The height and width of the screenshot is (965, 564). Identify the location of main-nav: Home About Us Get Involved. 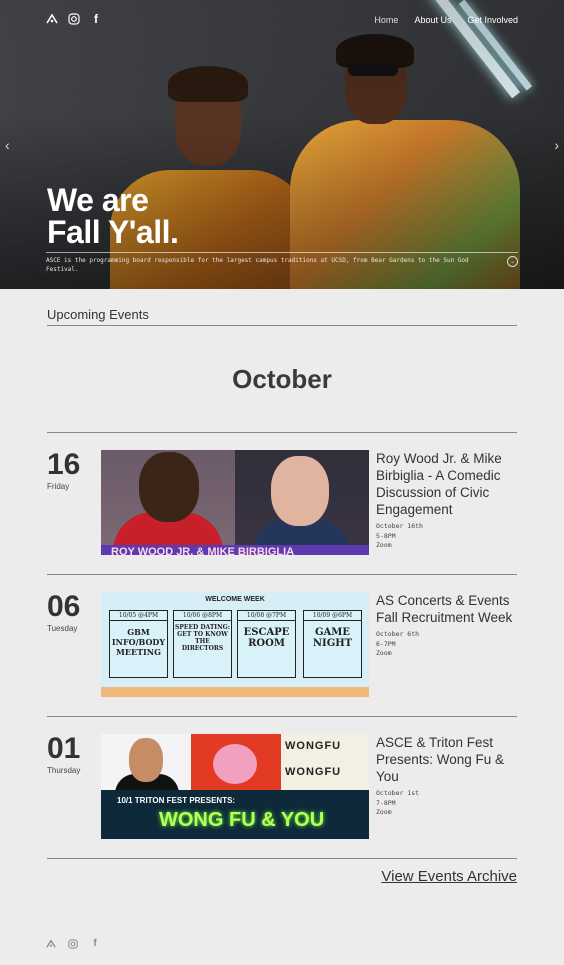
(446, 20).